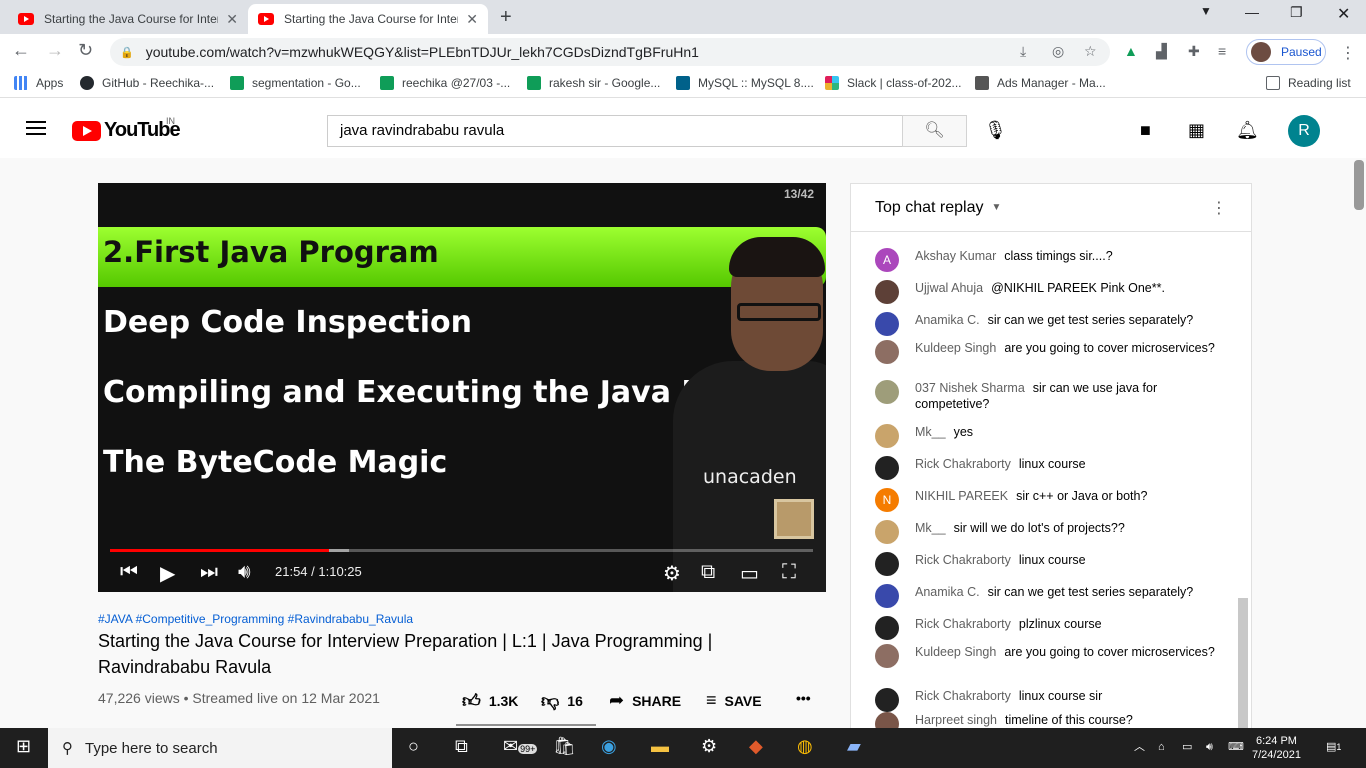  What do you see at coordinates (1058, 51) in the screenshot?
I see `eye-off-icon: ◎` at bounding box center [1058, 51].